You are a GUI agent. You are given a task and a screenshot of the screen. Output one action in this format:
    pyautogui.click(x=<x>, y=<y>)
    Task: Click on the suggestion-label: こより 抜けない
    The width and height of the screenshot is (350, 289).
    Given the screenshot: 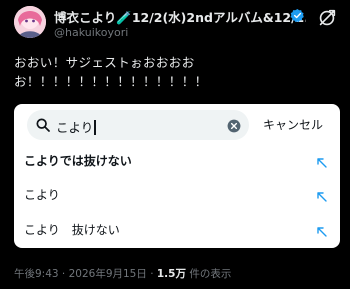 What is the action you would take?
    pyautogui.click(x=72, y=230)
    